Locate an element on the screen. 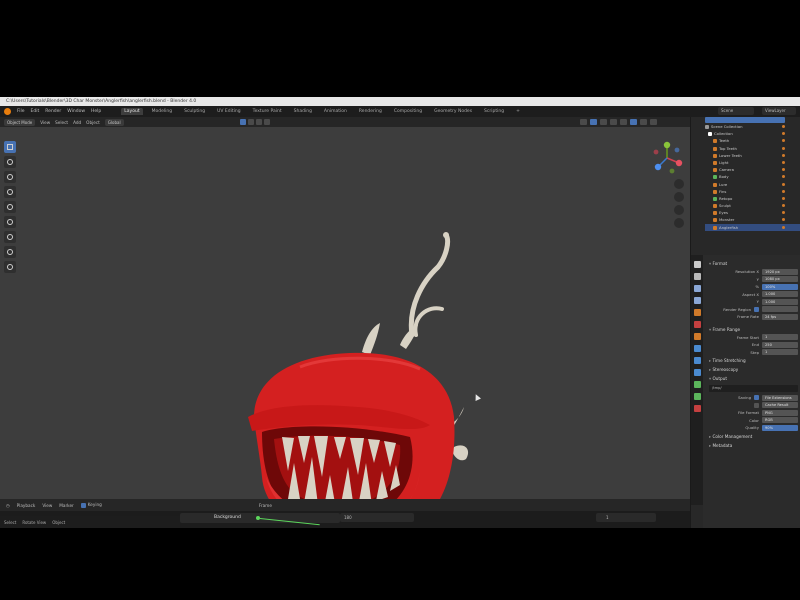 This screenshot has height=600, width=800. proportional-icon is located at coordinates (251, 122).